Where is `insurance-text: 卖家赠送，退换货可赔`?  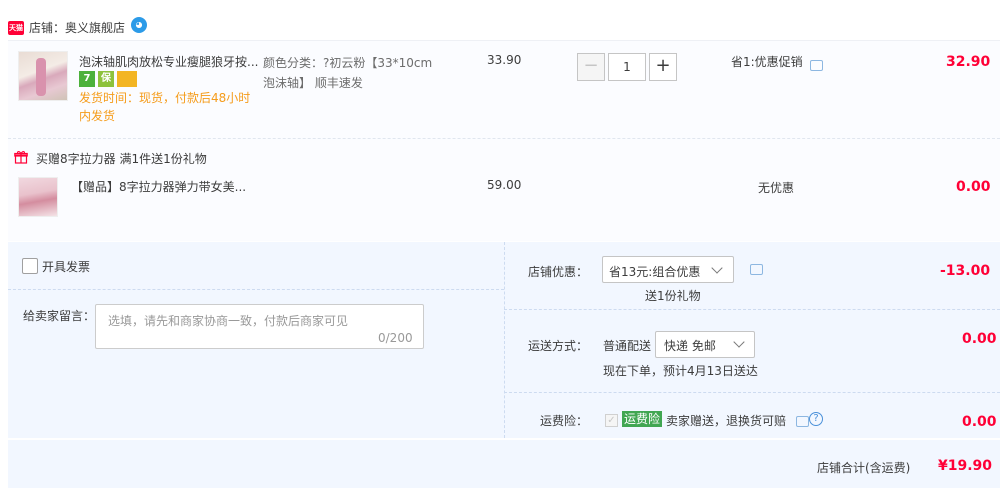
insurance-text: 卖家赠送，退换货可赔 is located at coordinates (726, 421).